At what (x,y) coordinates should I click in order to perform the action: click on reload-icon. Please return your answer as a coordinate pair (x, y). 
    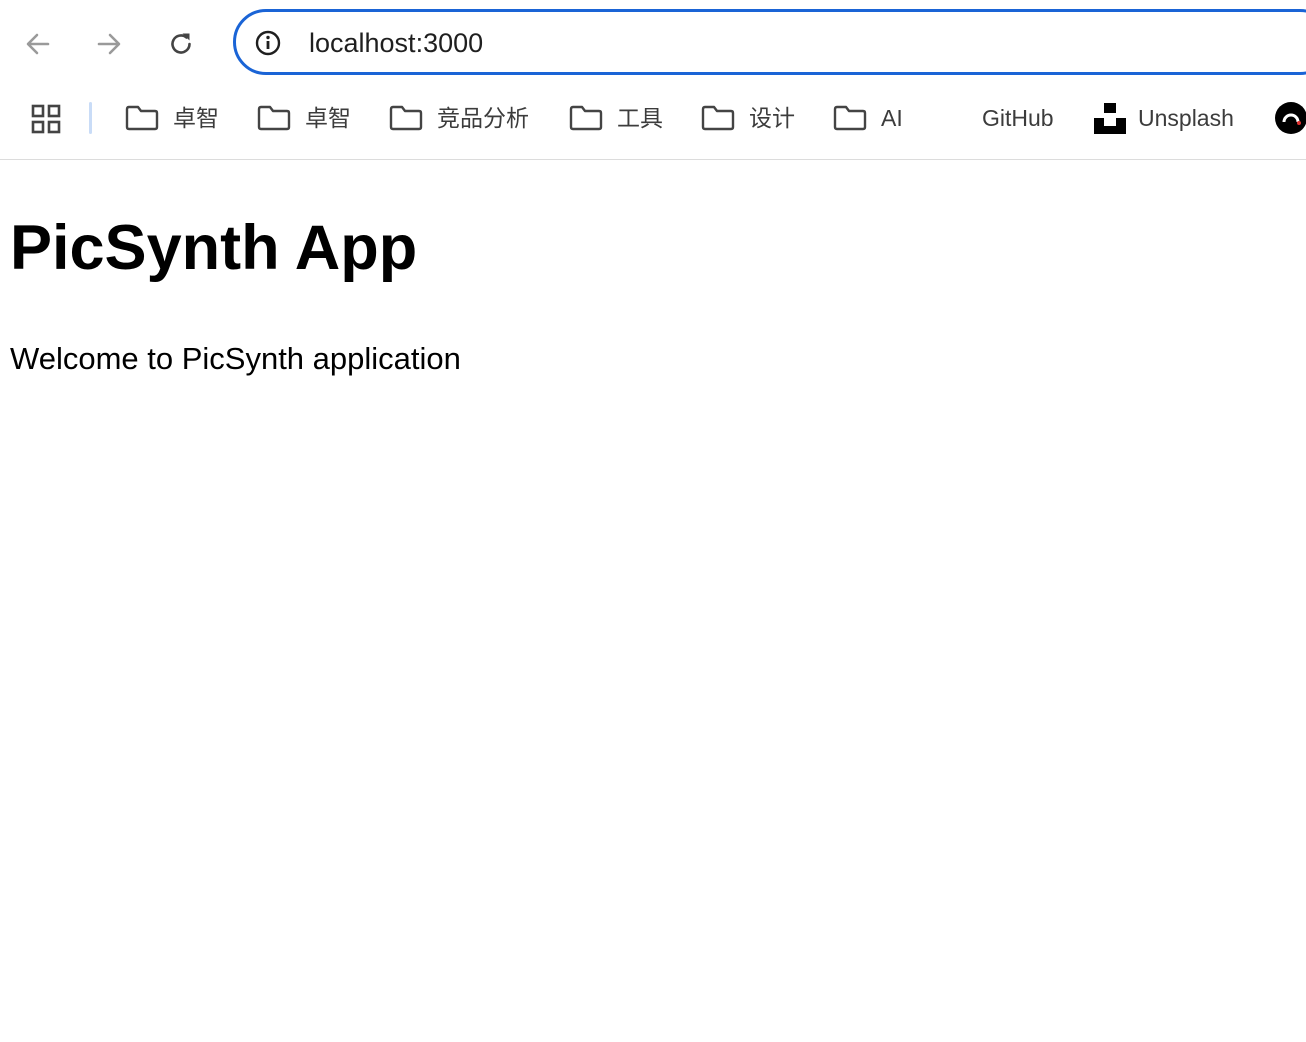
    Looking at the image, I should click on (181, 43).